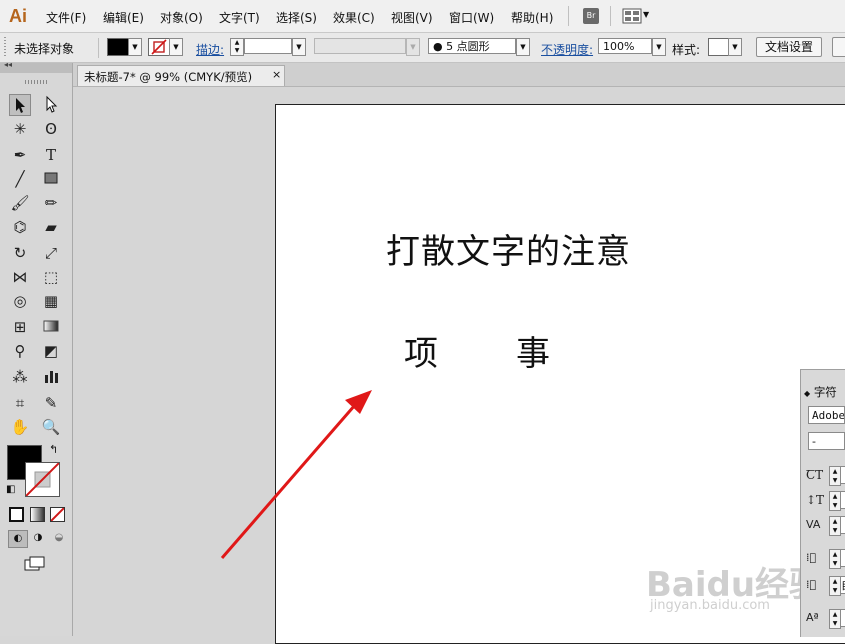 Image resolution: width=845 pixels, height=644 pixels. I want to click on vertical-scale-icon: ↕T, so click(815, 500).